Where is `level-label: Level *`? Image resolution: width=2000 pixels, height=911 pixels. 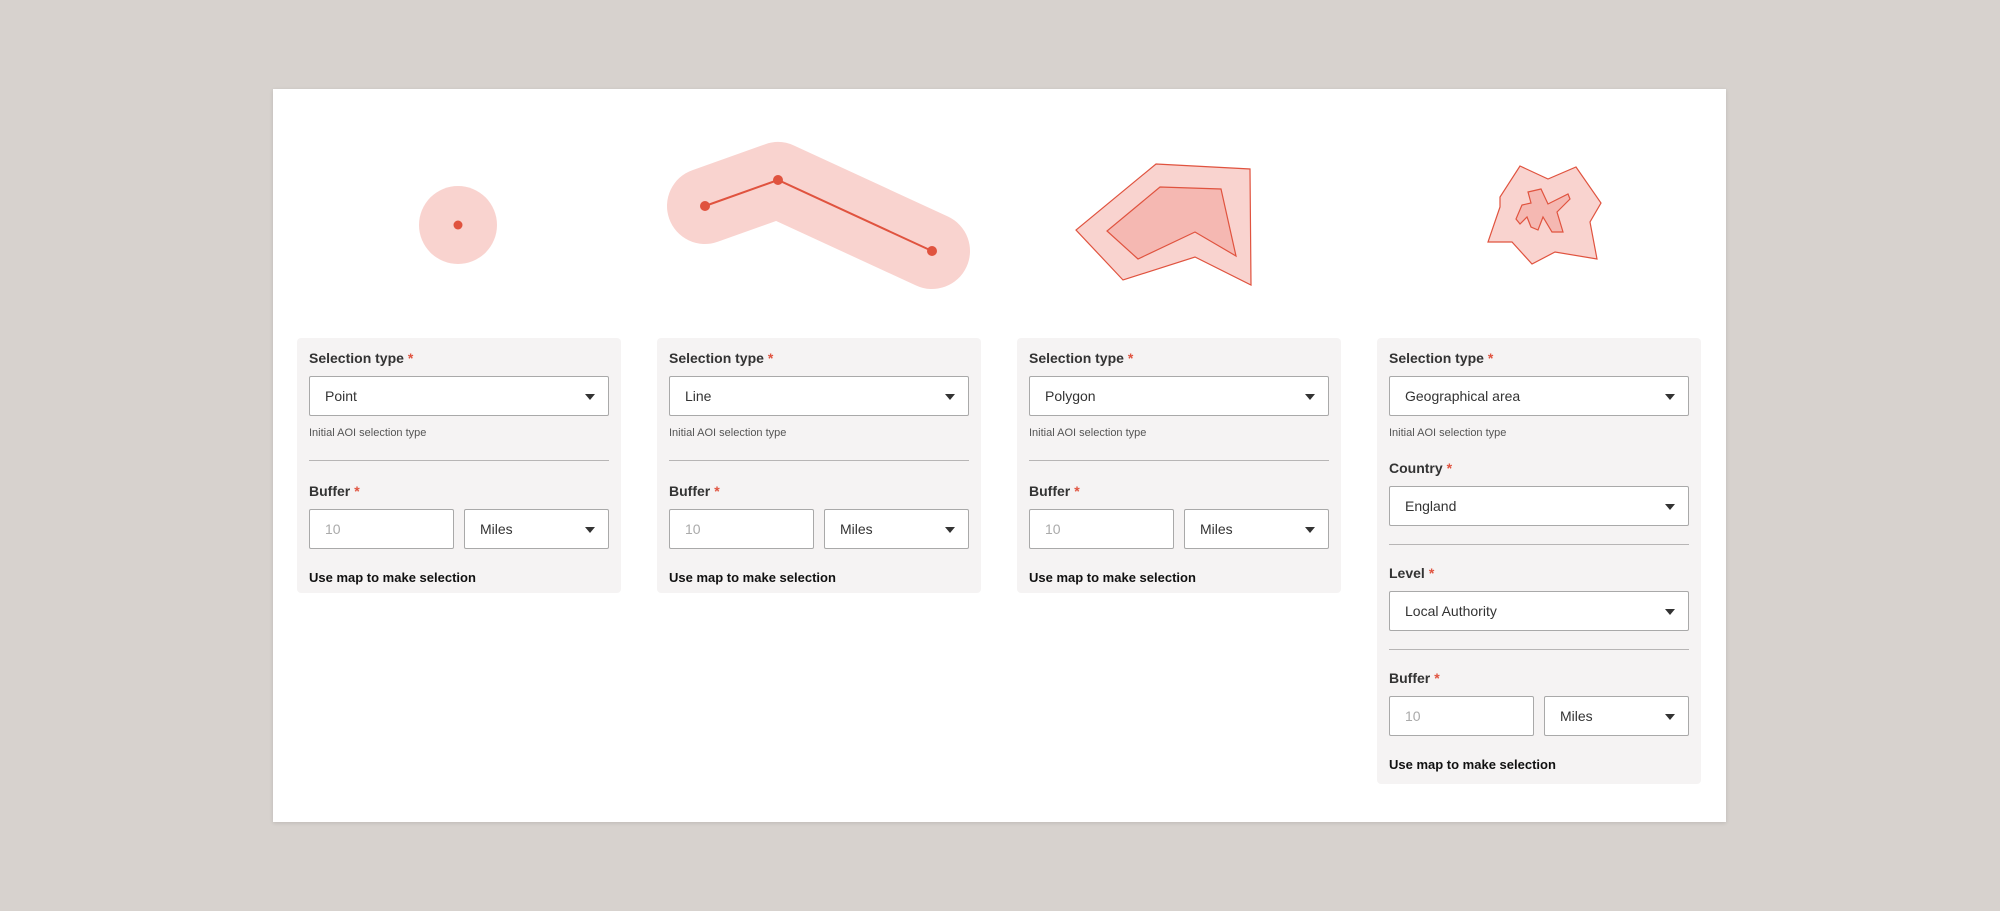 level-label: Level * is located at coordinates (1412, 573).